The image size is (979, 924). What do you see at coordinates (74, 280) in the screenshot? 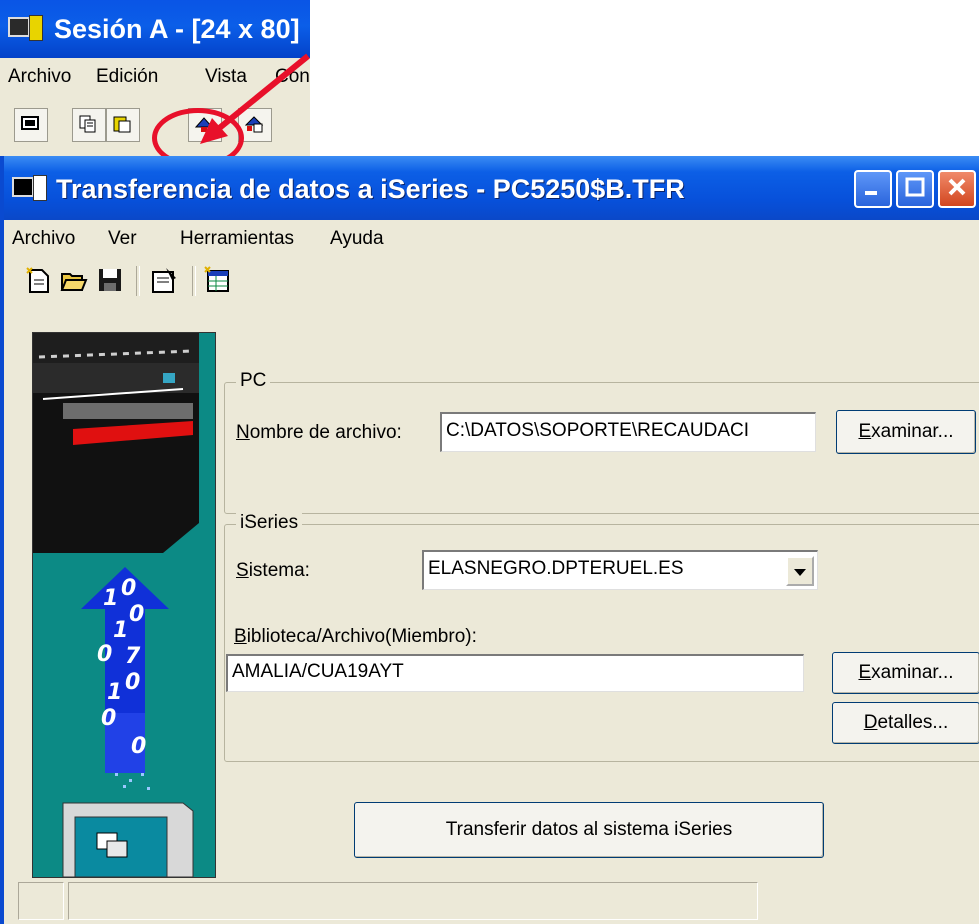
I see `open-folder-icon` at bounding box center [74, 280].